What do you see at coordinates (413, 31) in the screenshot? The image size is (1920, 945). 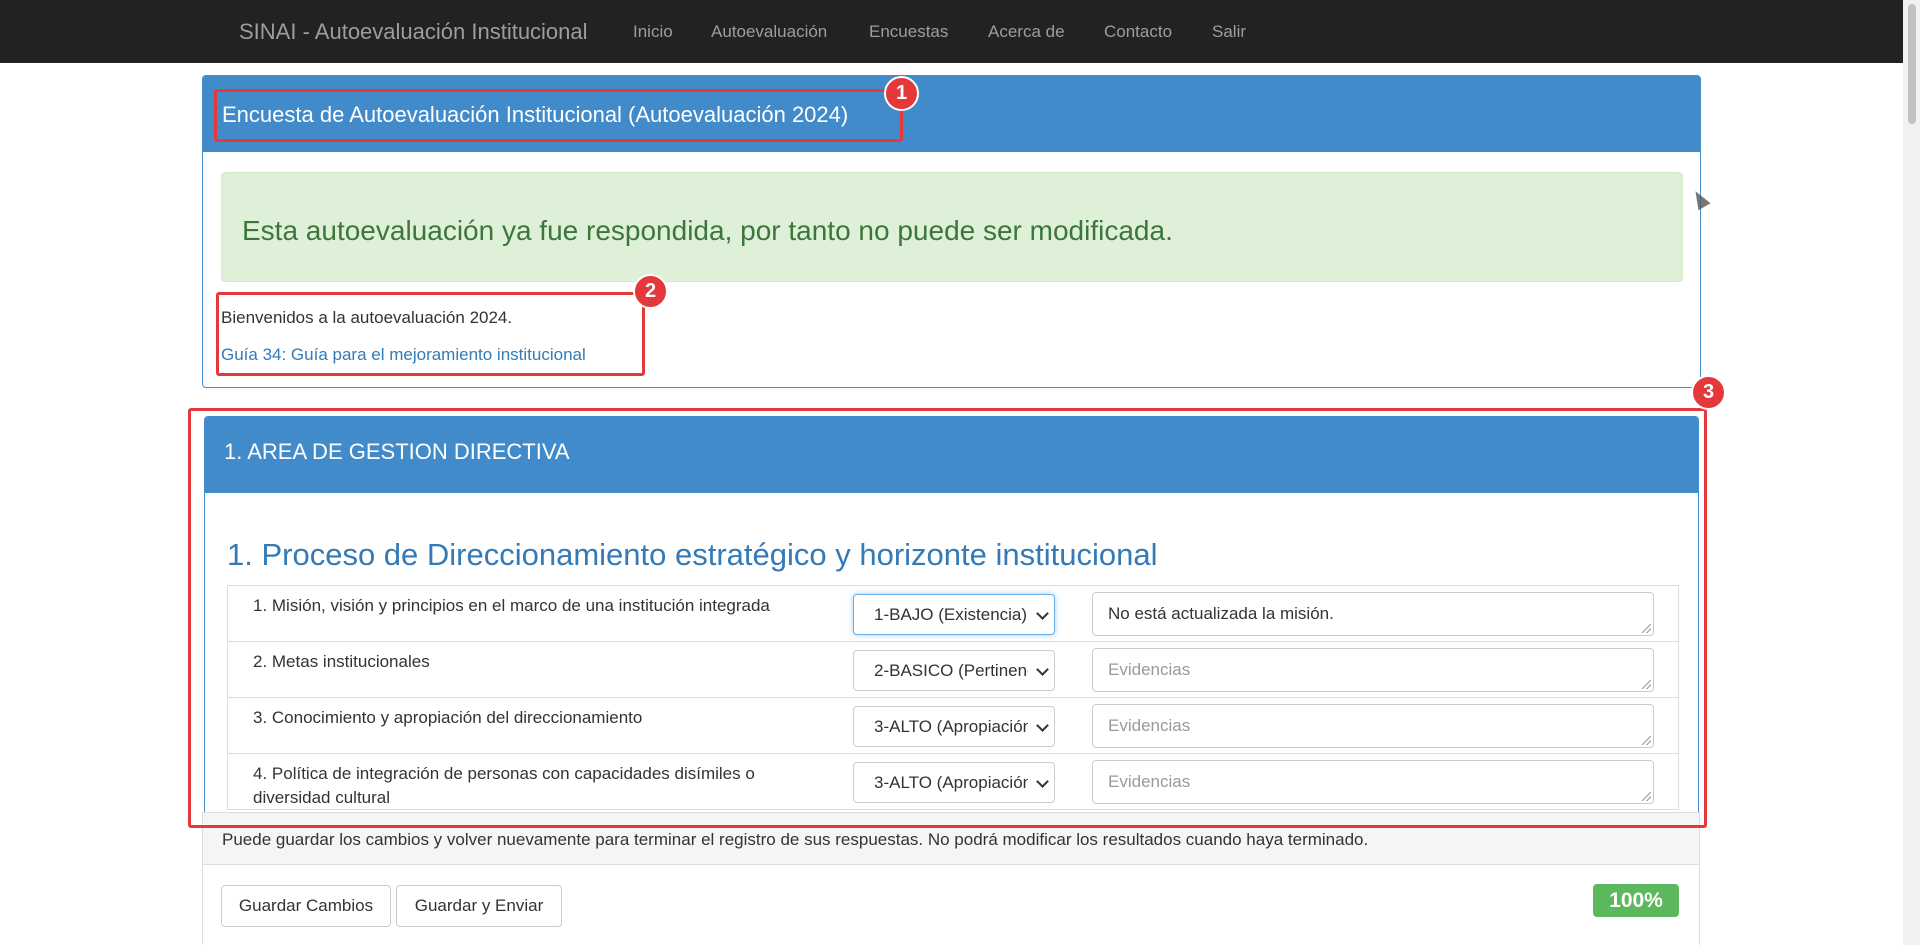 I see `brand-link: SINAI - Autoevaluación Institucional` at bounding box center [413, 31].